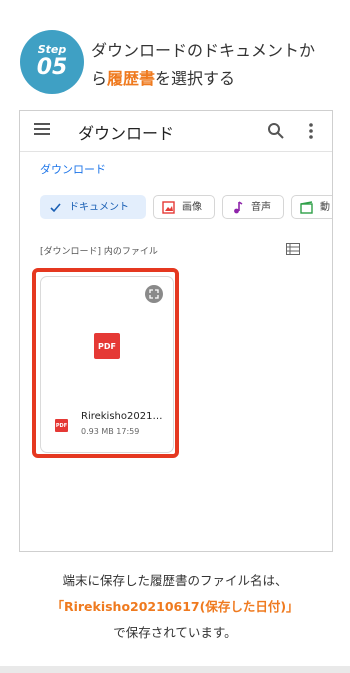 This screenshot has height=673, width=350. I want to click on chip-label: 動, so click(325, 207).